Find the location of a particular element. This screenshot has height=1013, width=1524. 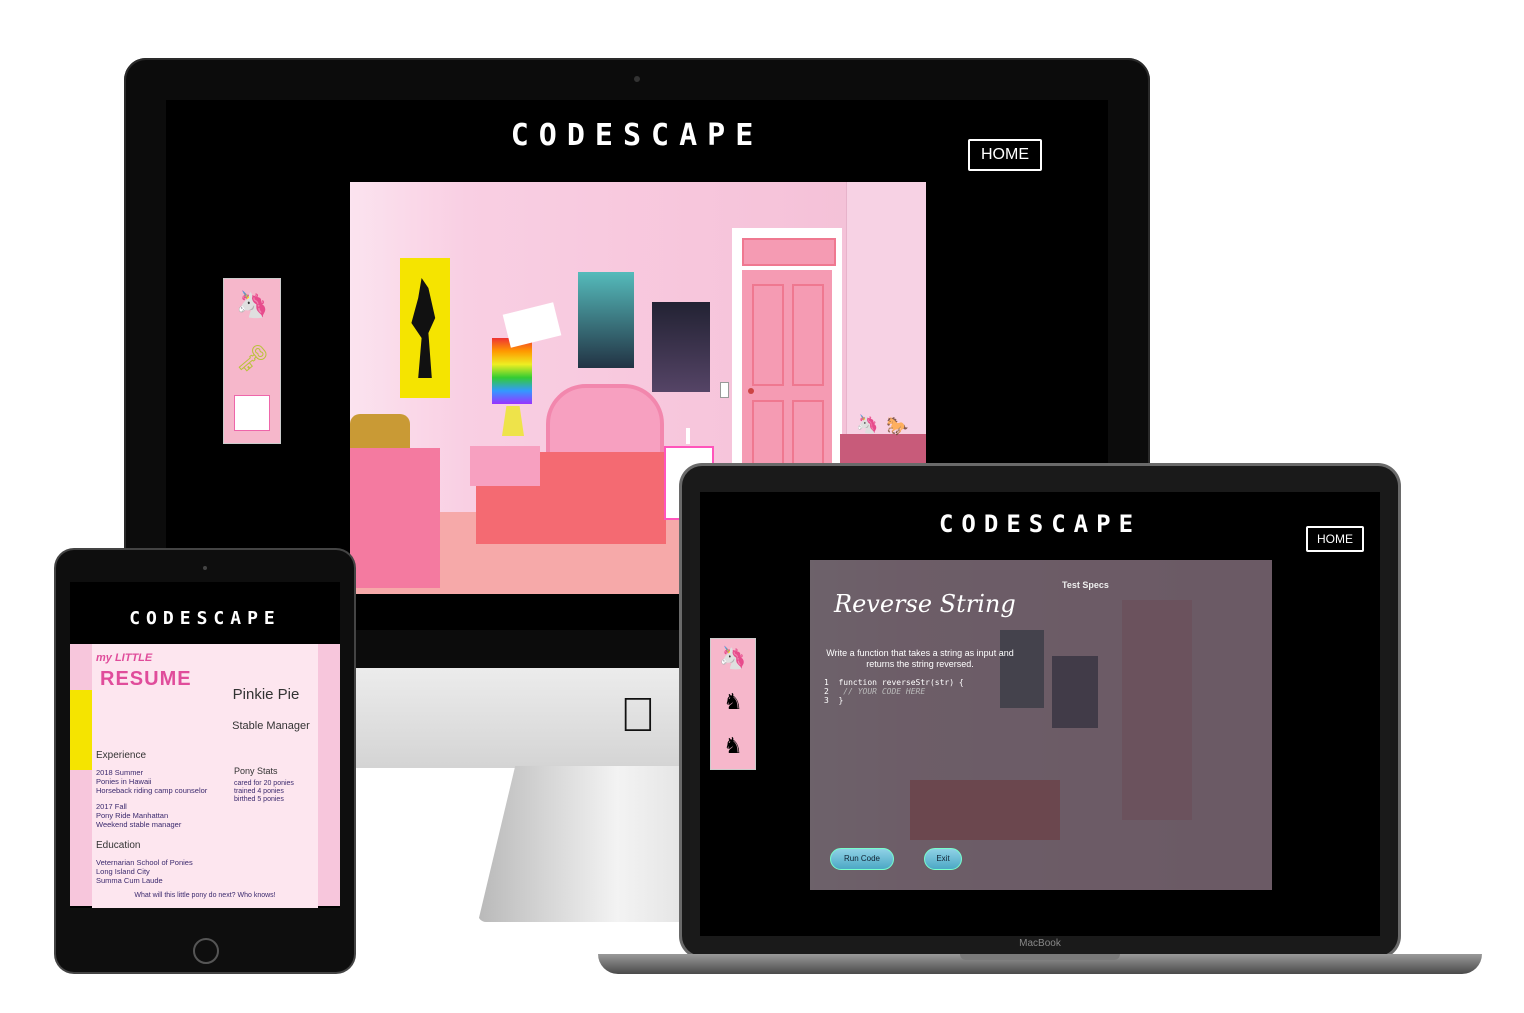

resume-brand-top: my LITTLE is located at coordinates (124, 658).